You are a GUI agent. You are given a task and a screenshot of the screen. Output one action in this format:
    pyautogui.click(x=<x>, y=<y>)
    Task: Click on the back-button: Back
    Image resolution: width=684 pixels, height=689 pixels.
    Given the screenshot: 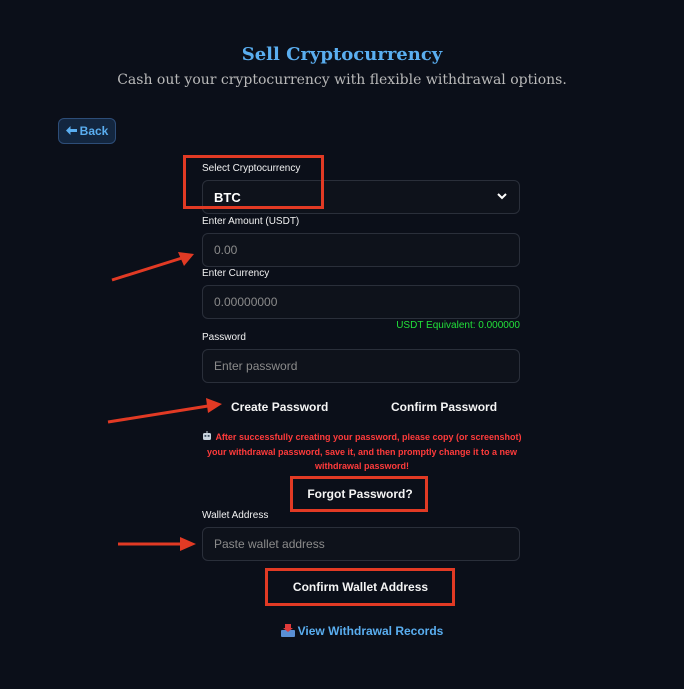 What is the action you would take?
    pyautogui.click(x=87, y=131)
    